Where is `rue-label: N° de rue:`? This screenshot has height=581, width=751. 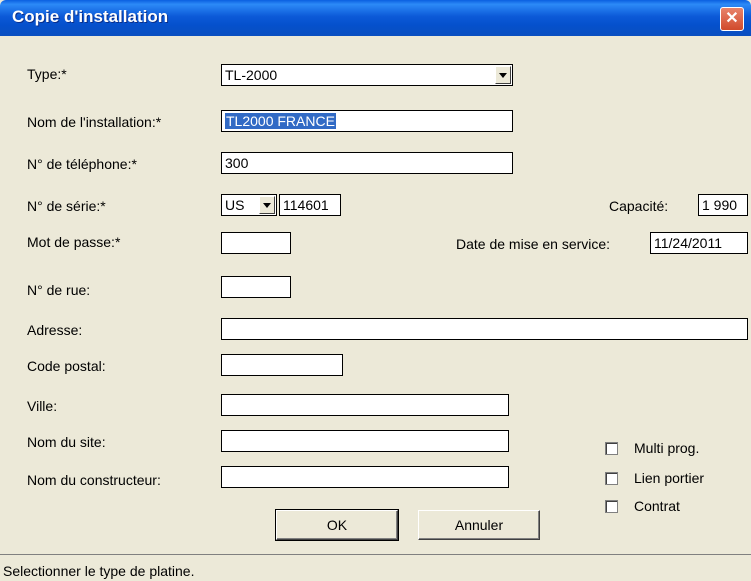 rue-label: N° de rue: is located at coordinates (59, 290).